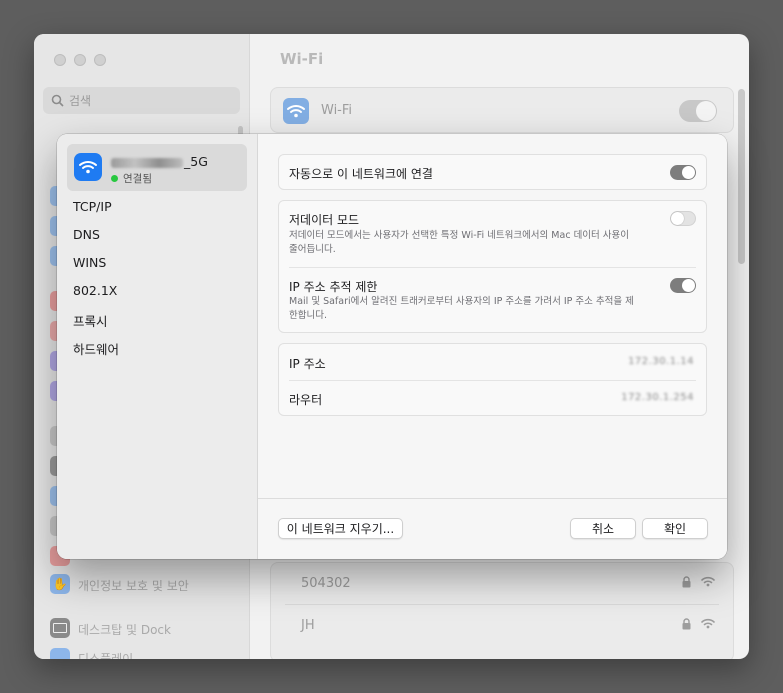 The width and height of the screenshot is (783, 693). What do you see at coordinates (60, 584) in the screenshot?
I see `hand-icon: ✋` at bounding box center [60, 584].